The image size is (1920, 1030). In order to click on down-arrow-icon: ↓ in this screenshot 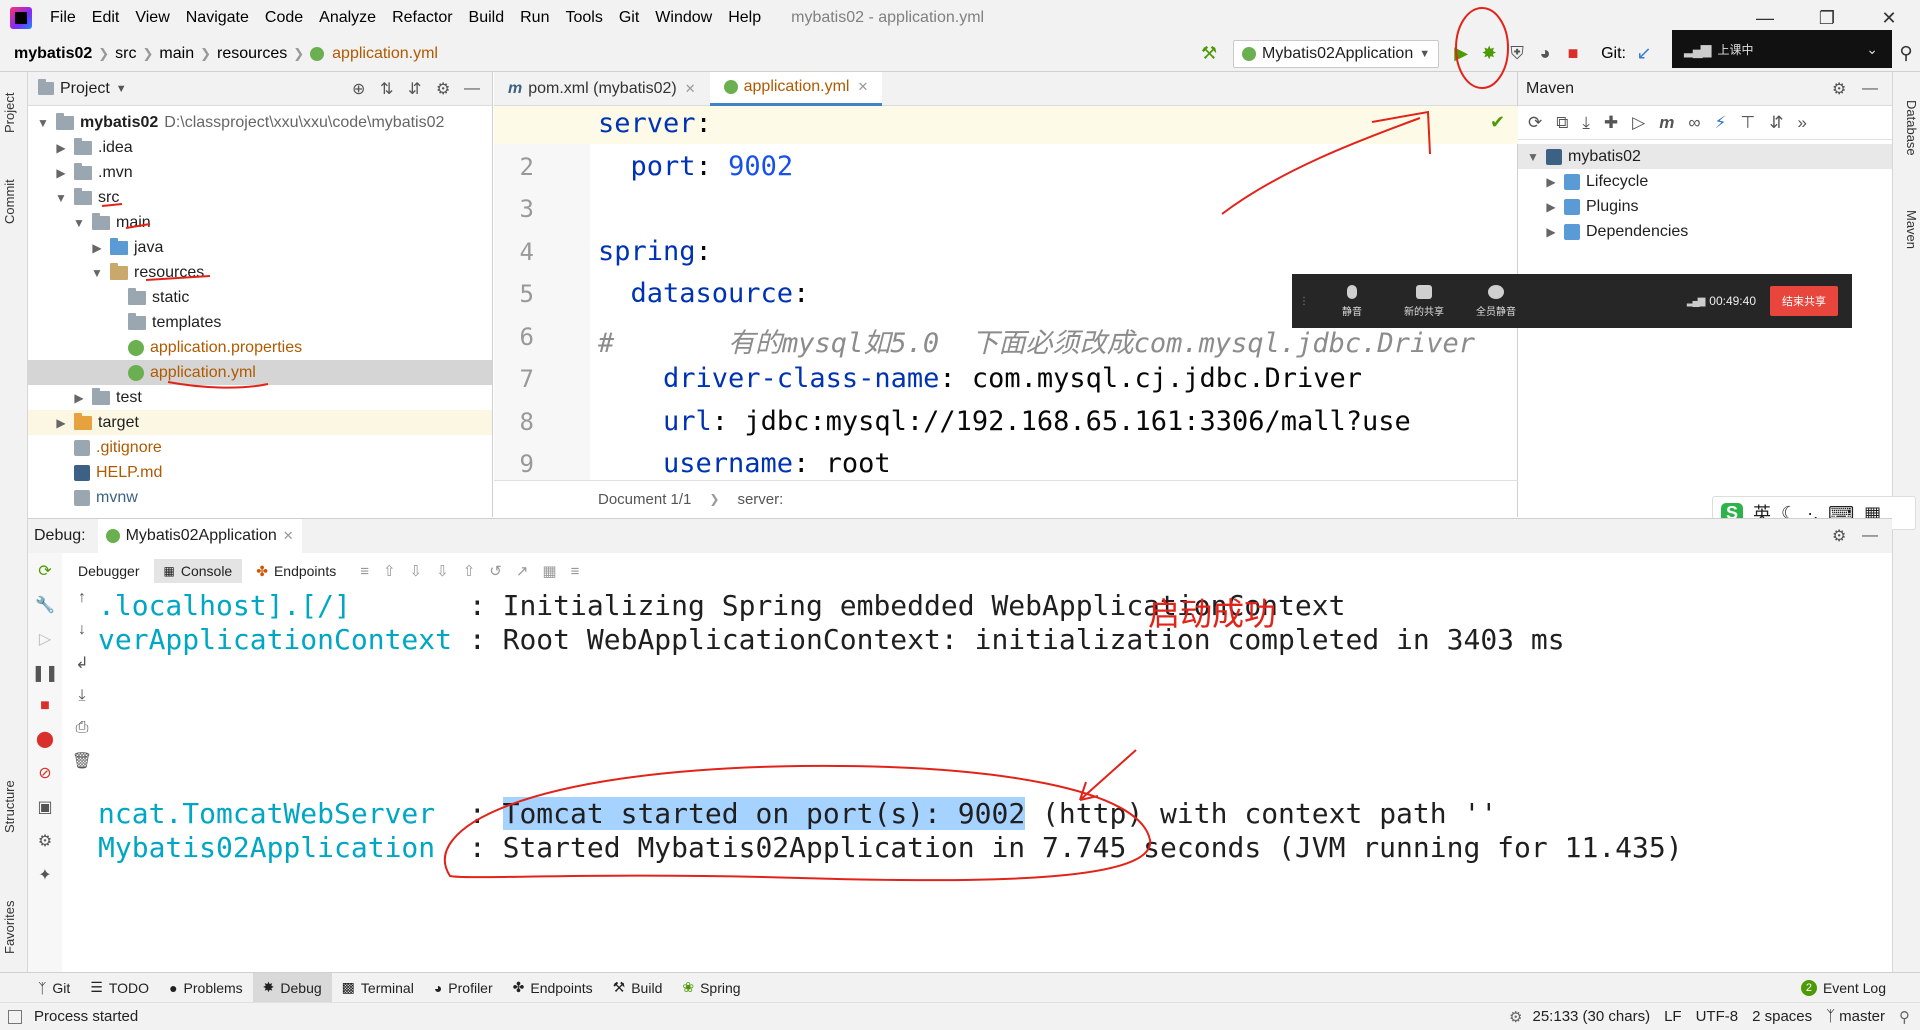, I will do `click(82, 630)`.